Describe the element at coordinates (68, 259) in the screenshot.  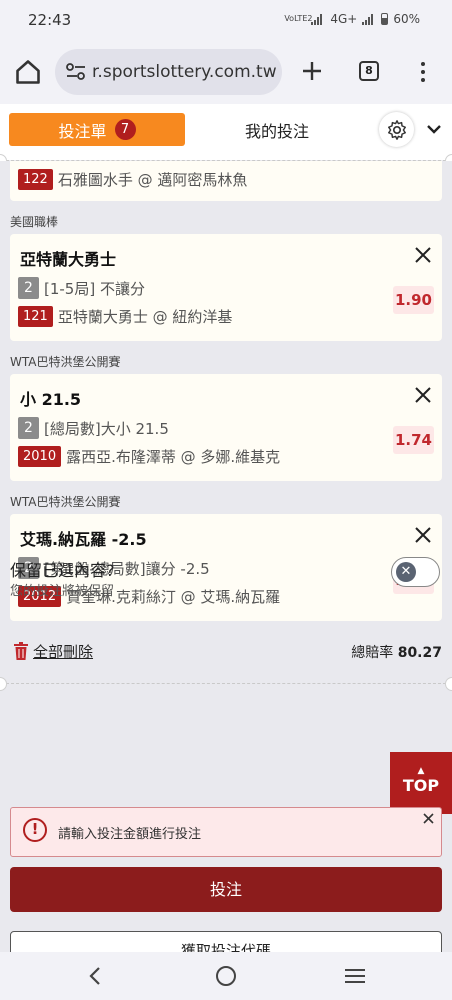
I see `selection-title: 亞特蘭大勇士` at that location.